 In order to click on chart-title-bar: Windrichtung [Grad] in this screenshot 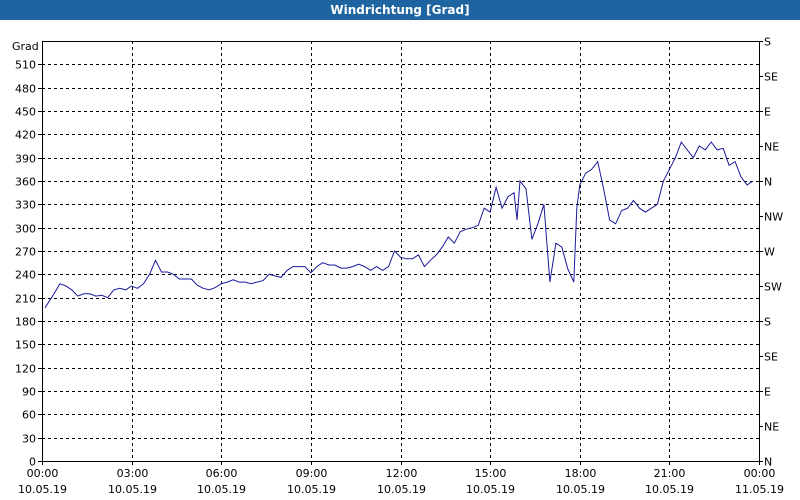, I will do `click(400, 10)`.